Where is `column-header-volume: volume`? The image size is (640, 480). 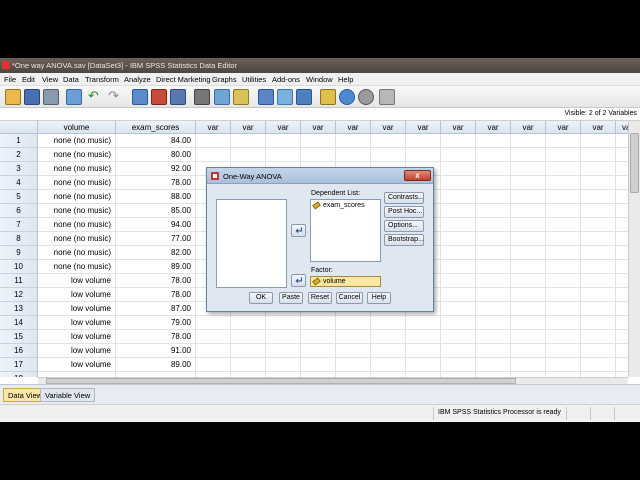 column-header-volume: volume is located at coordinates (77, 127).